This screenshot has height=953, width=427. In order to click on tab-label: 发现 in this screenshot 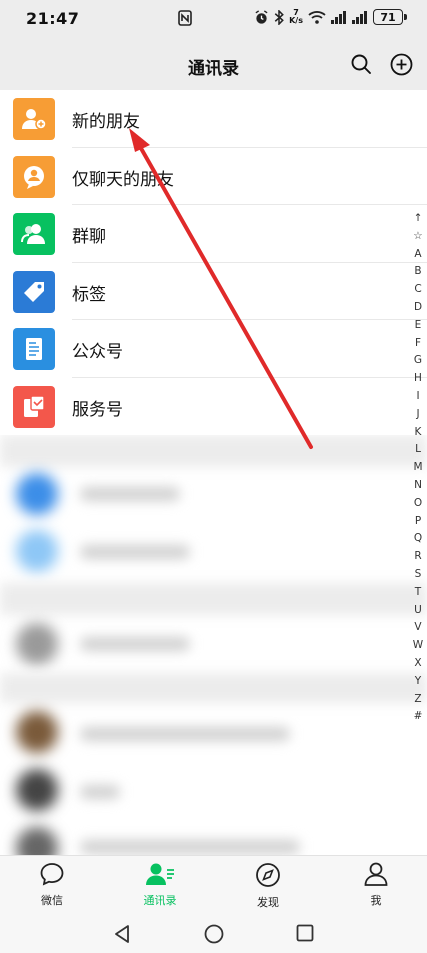, I will do `click(268, 902)`.